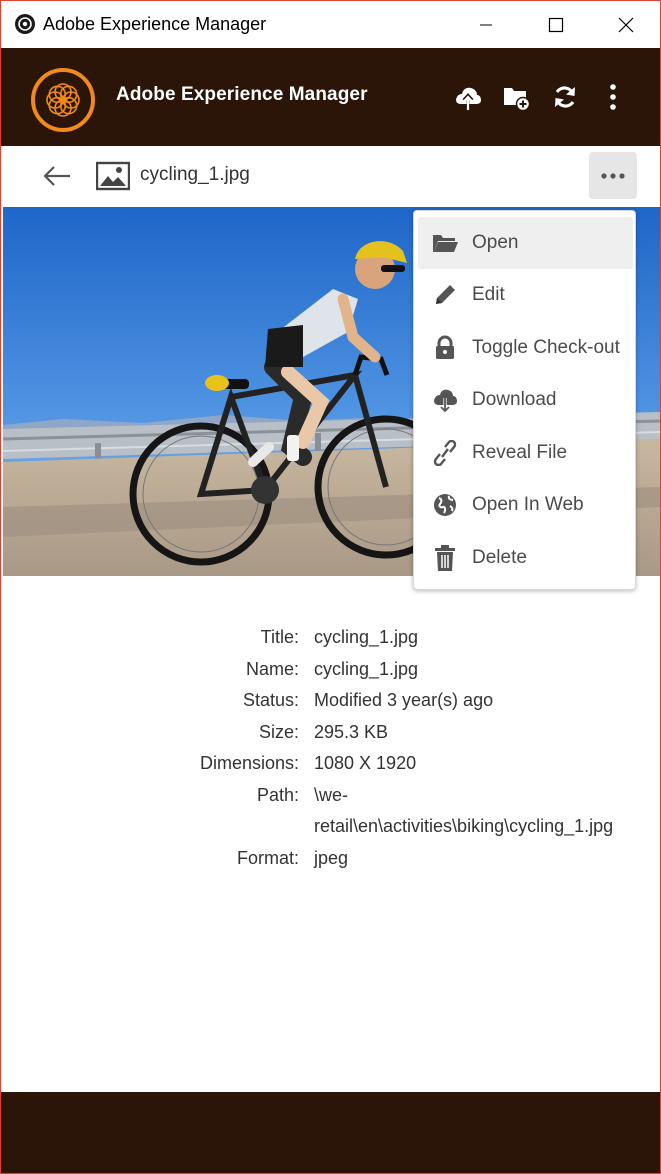 The height and width of the screenshot is (1174, 661). I want to click on sync-button, so click(565, 97).